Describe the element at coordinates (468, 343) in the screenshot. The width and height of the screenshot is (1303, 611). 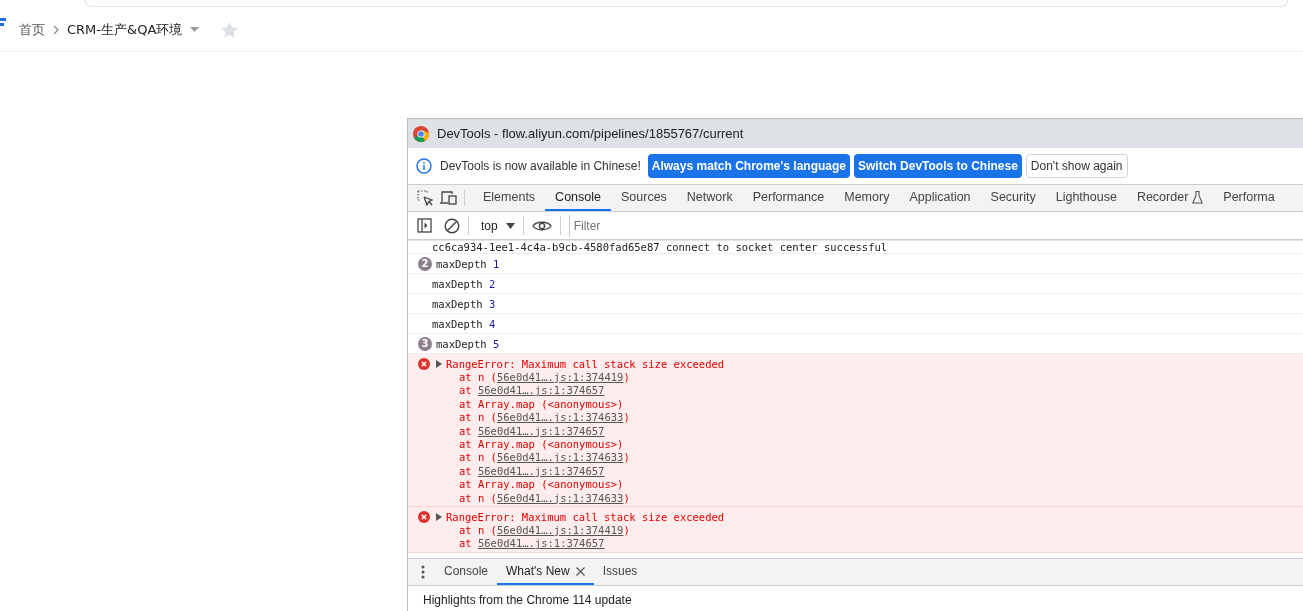
I see `log-message: maxDepth 5` at that location.